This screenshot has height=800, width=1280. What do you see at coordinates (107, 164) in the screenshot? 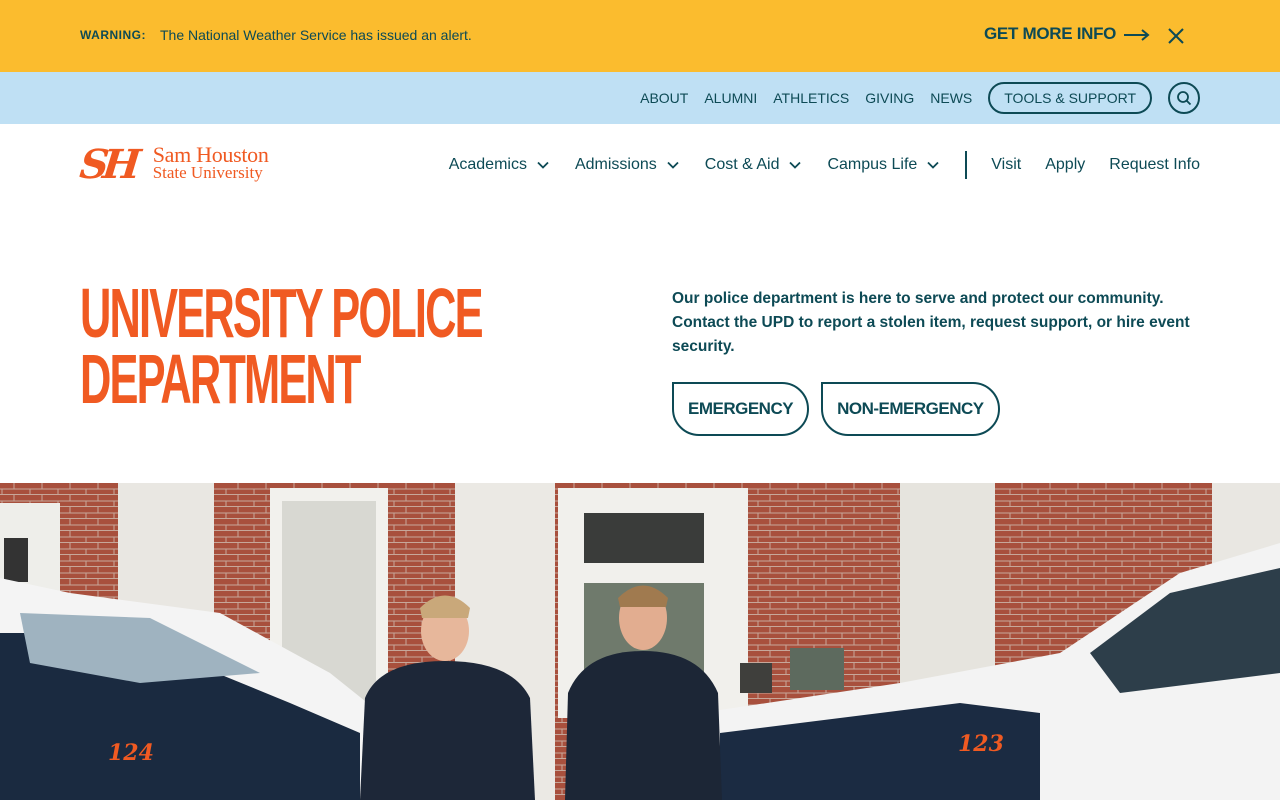
I see `logo-mark: SH` at bounding box center [107, 164].